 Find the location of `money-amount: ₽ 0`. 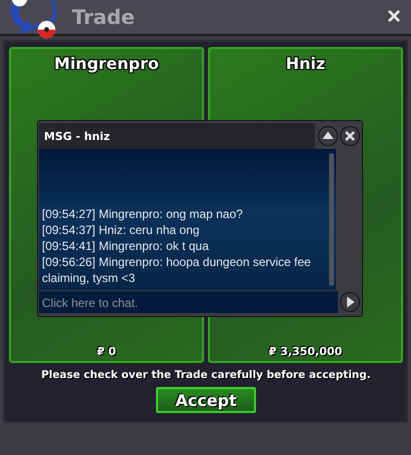

money-amount: ₽ 0 is located at coordinates (106, 351).